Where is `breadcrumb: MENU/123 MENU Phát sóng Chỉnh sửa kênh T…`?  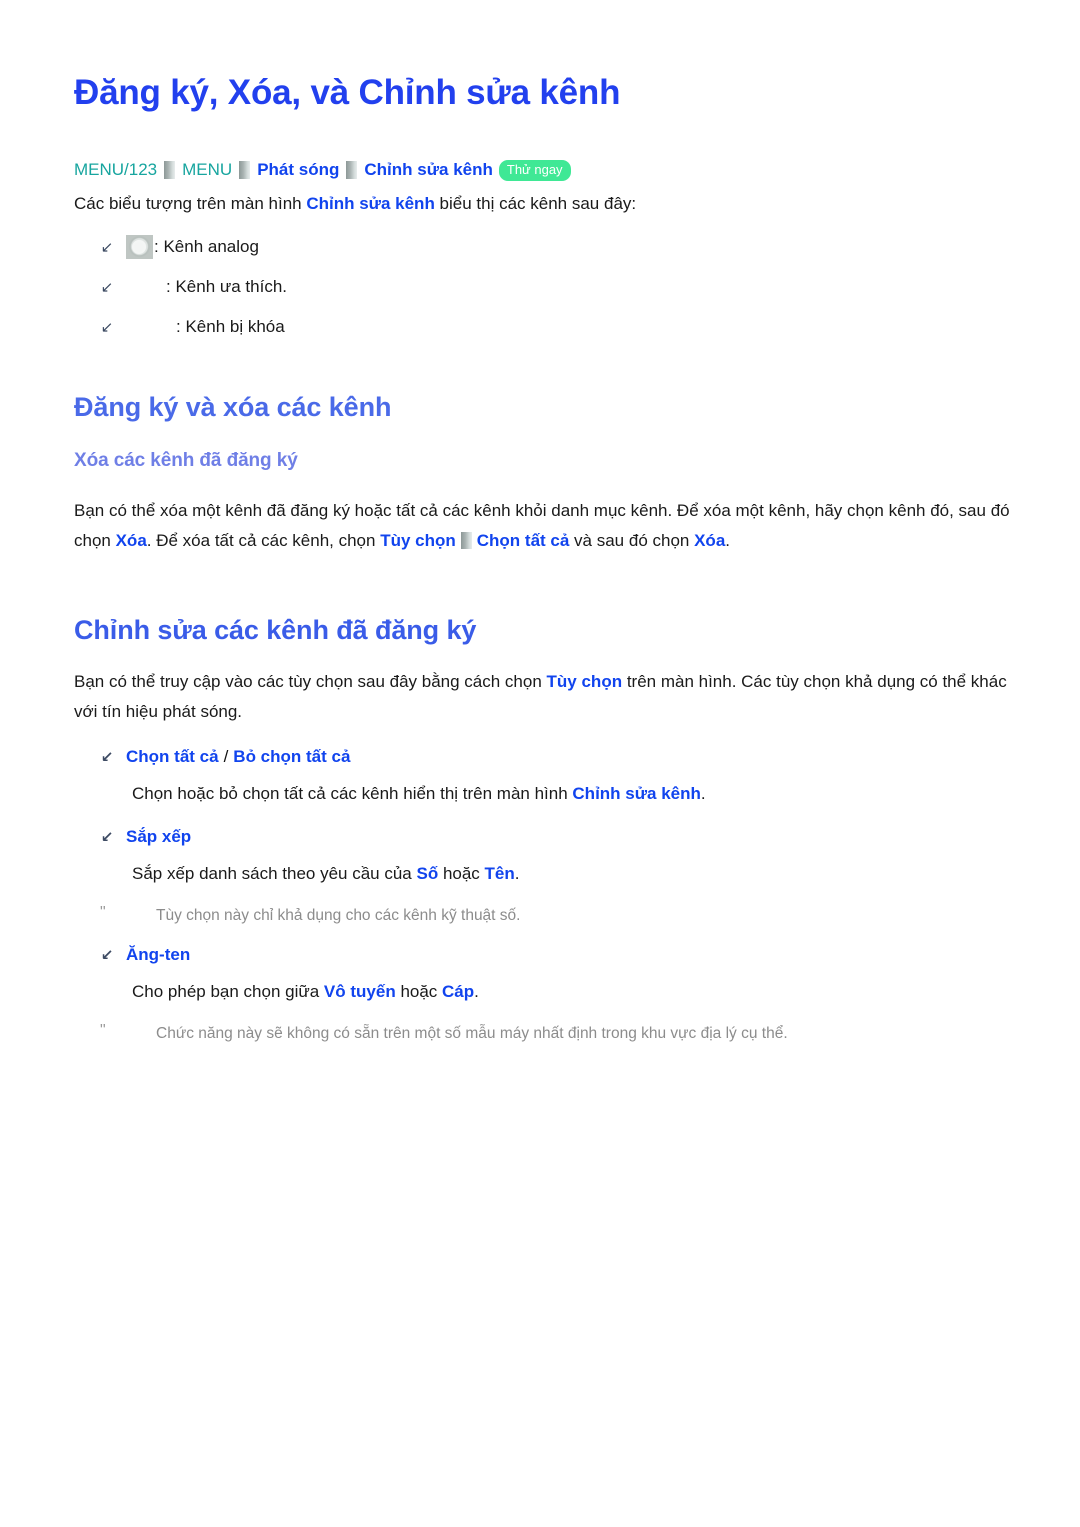 breadcrumb: MENU/123 MENU Phát sóng Chỉnh sửa kênh T… is located at coordinates (551, 170).